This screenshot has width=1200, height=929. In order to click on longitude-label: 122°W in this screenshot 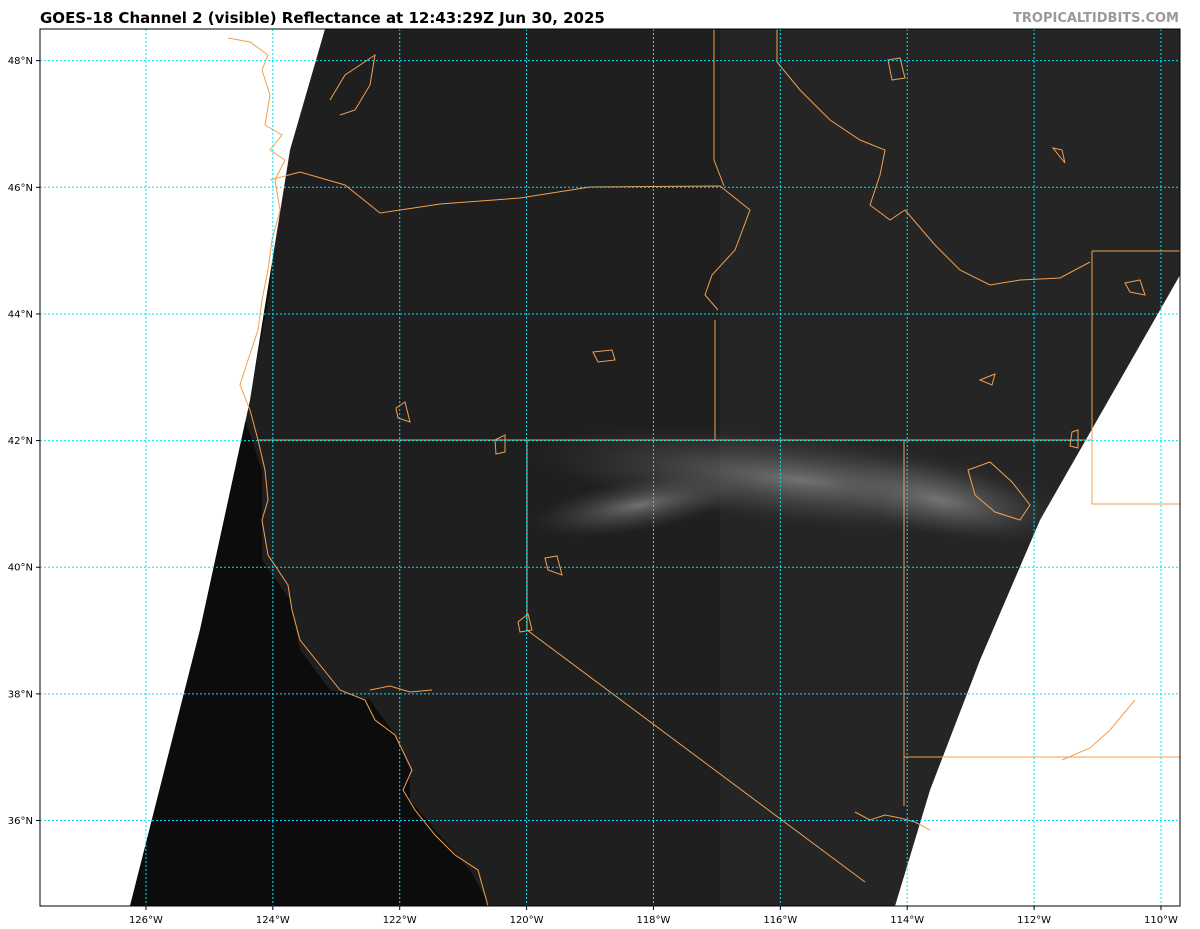, I will do `click(400, 920)`.